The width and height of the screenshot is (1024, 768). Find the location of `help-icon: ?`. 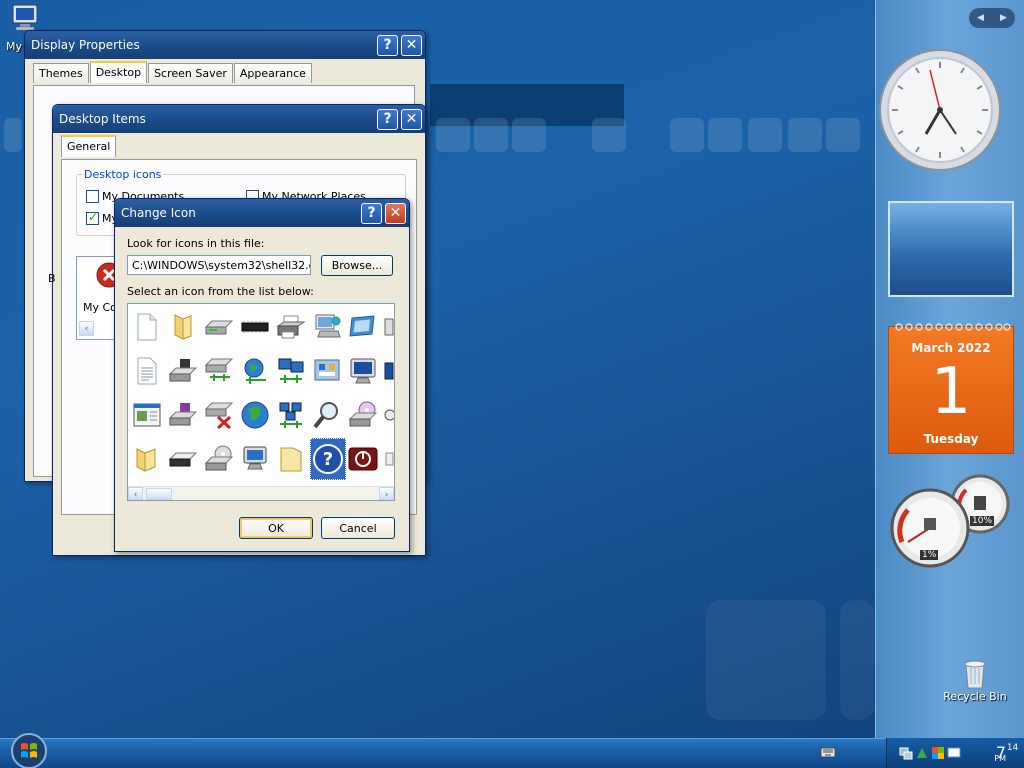

help-icon: ? is located at coordinates (328, 459).